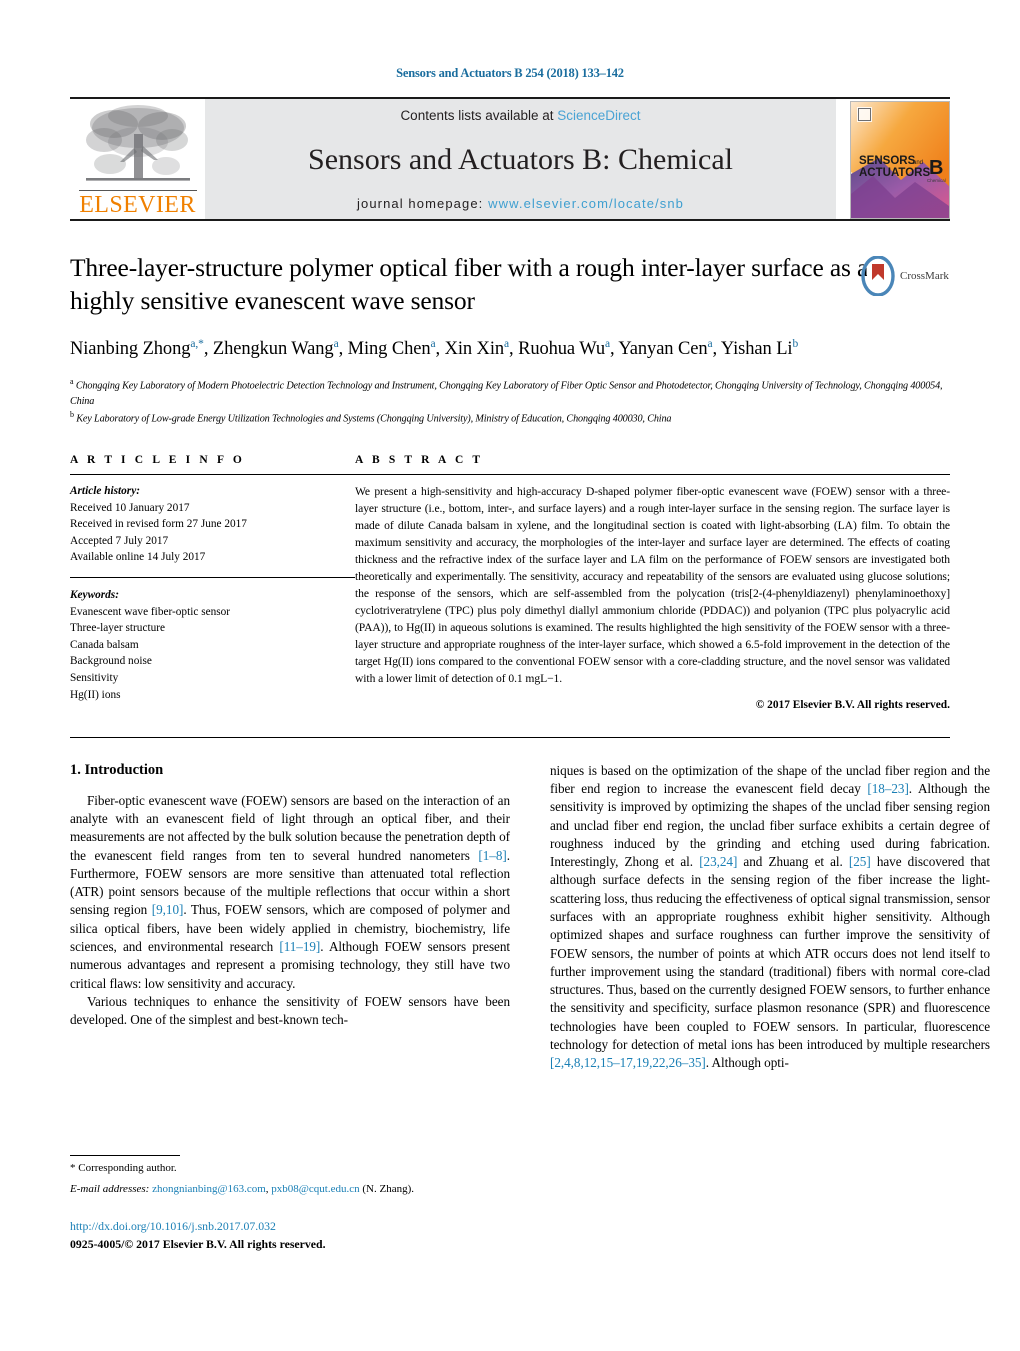  I want to click on journal-homepage-link: www.elsevier.com/locate/snb, so click(586, 203).